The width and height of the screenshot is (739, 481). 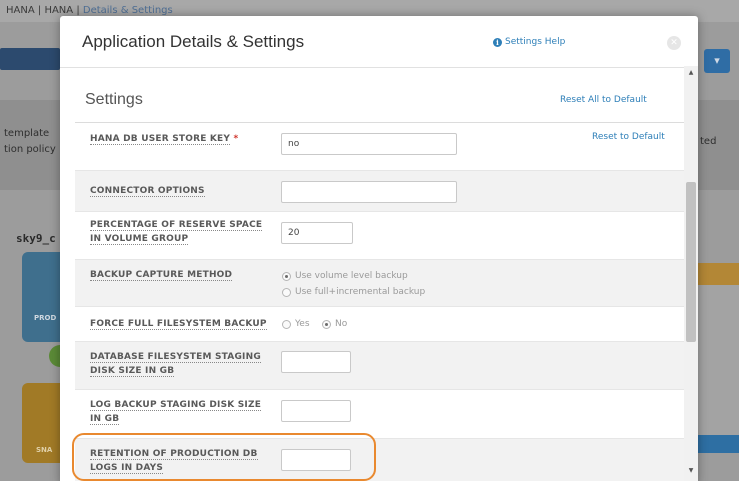 What do you see at coordinates (164, 139) in the screenshot?
I see `setting-label: HANA DB USER STORE KEY *` at bounding box center [164, 139].